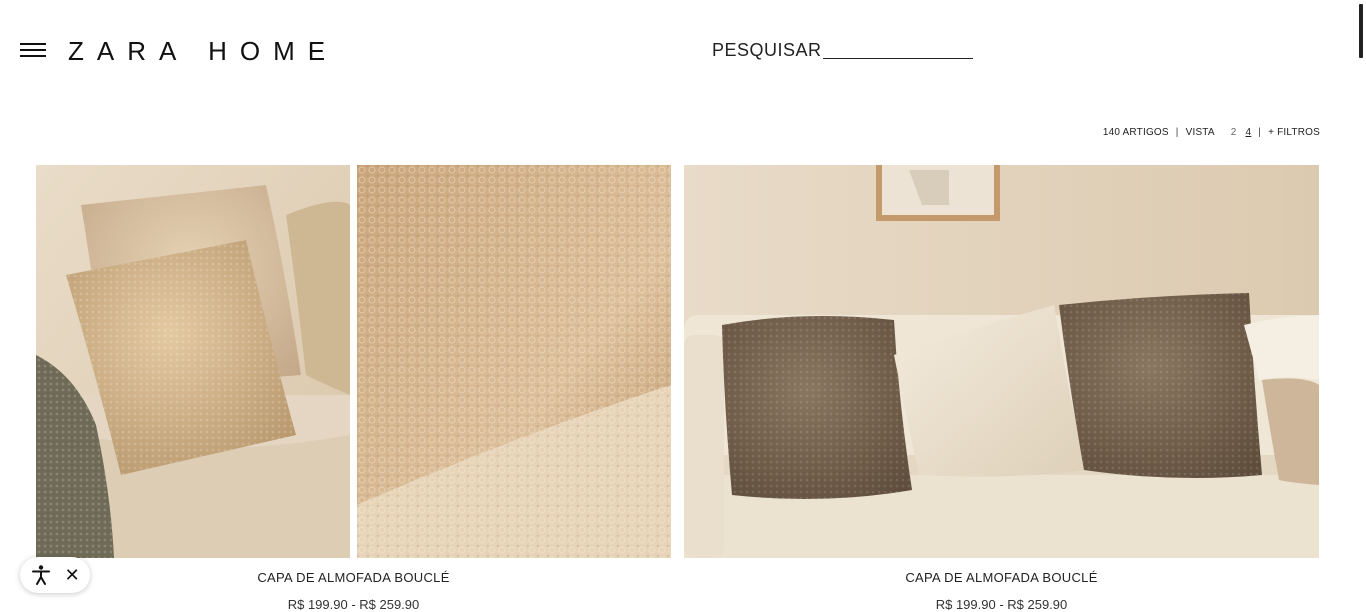  I want to click on accessibility-icon, so click(41, 575).